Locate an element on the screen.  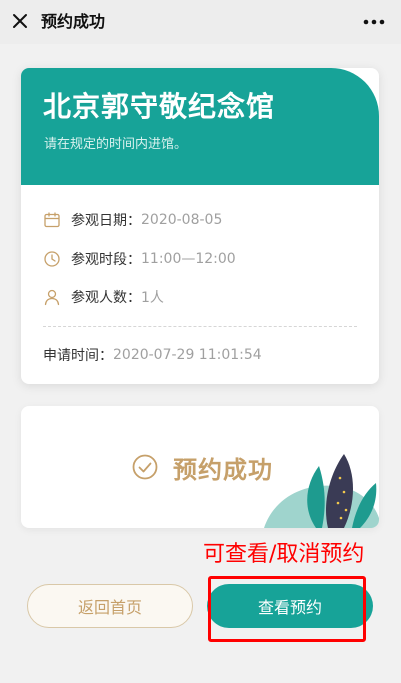
clock-icon is located at coordinates (52, 259).